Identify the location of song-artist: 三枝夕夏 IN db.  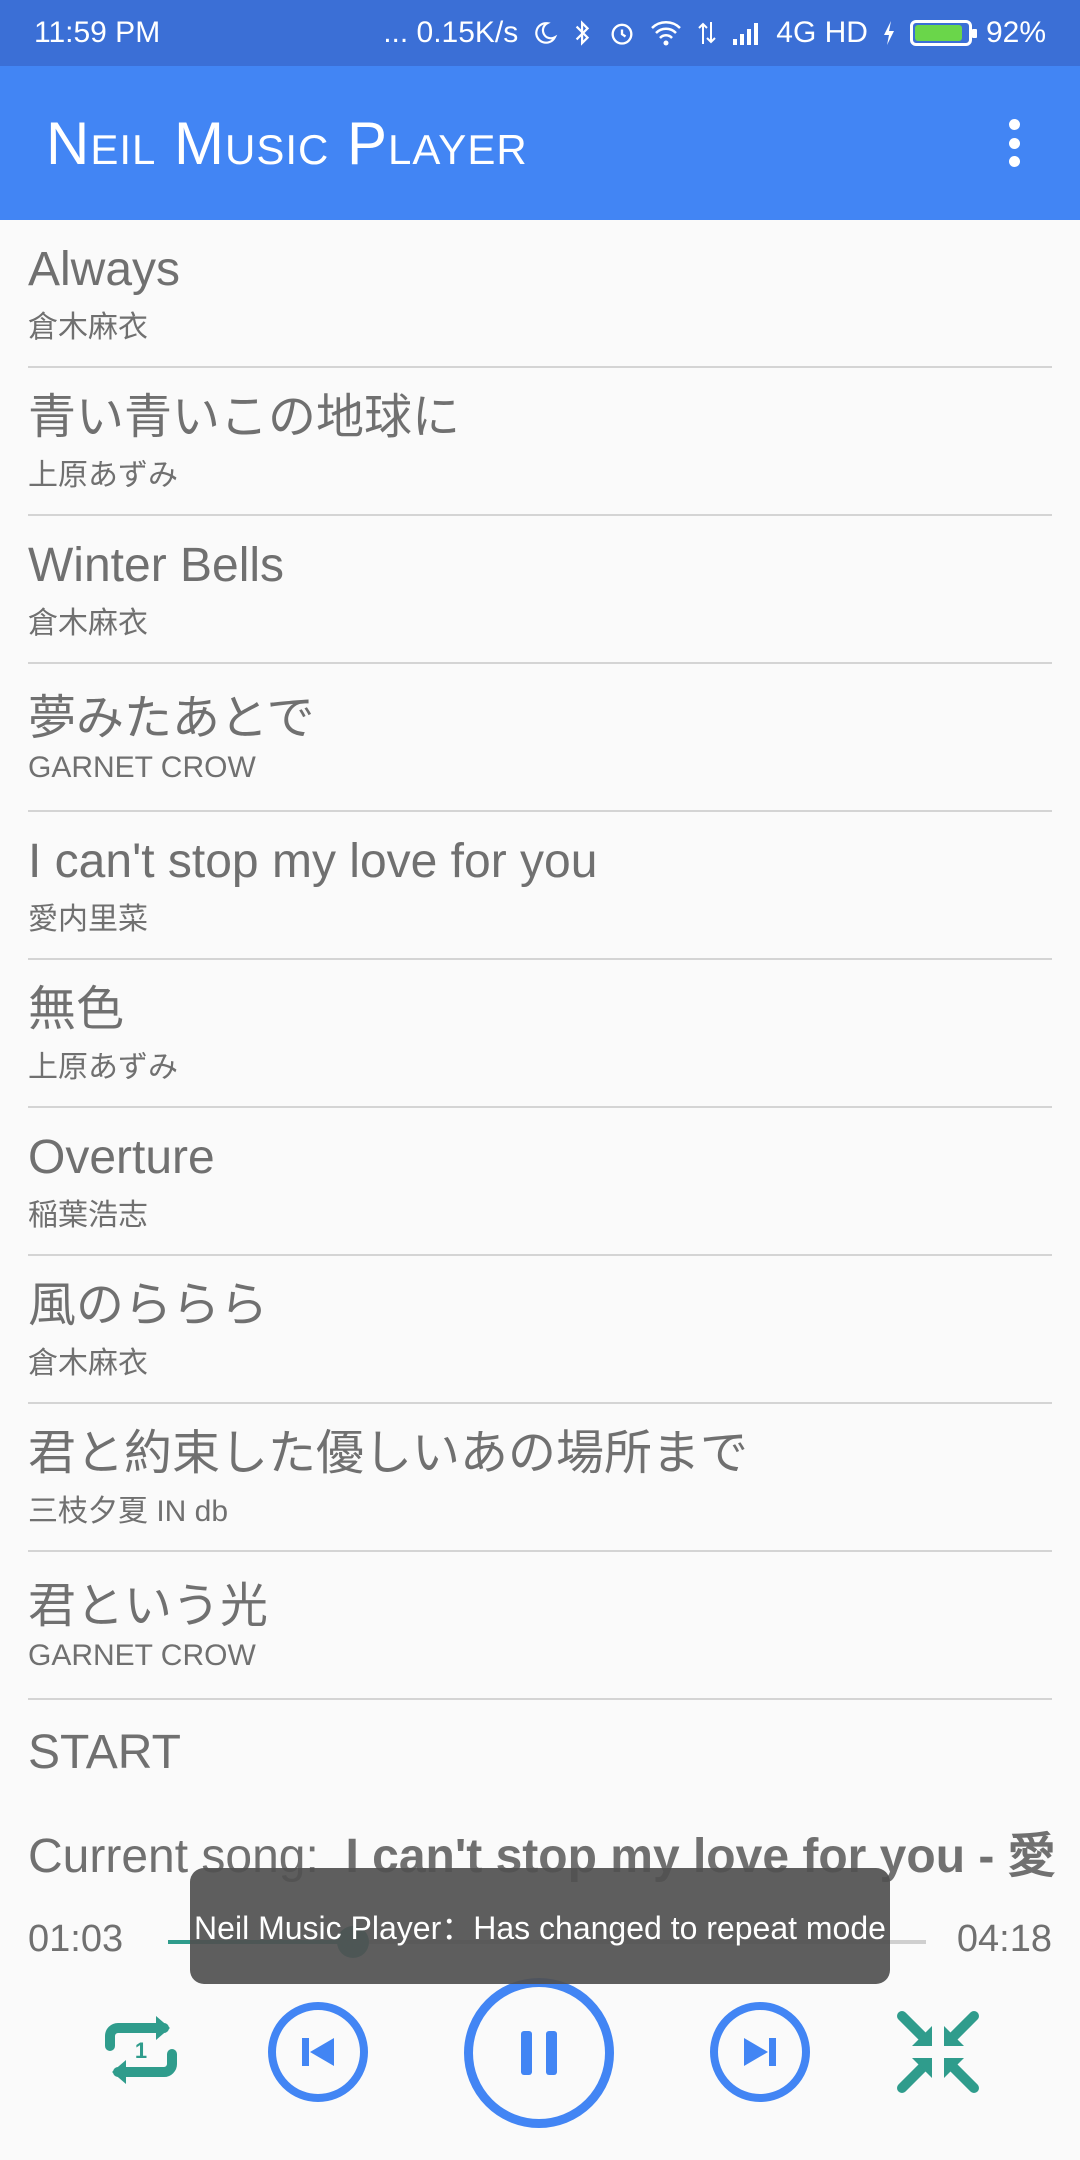
(128, 1511).